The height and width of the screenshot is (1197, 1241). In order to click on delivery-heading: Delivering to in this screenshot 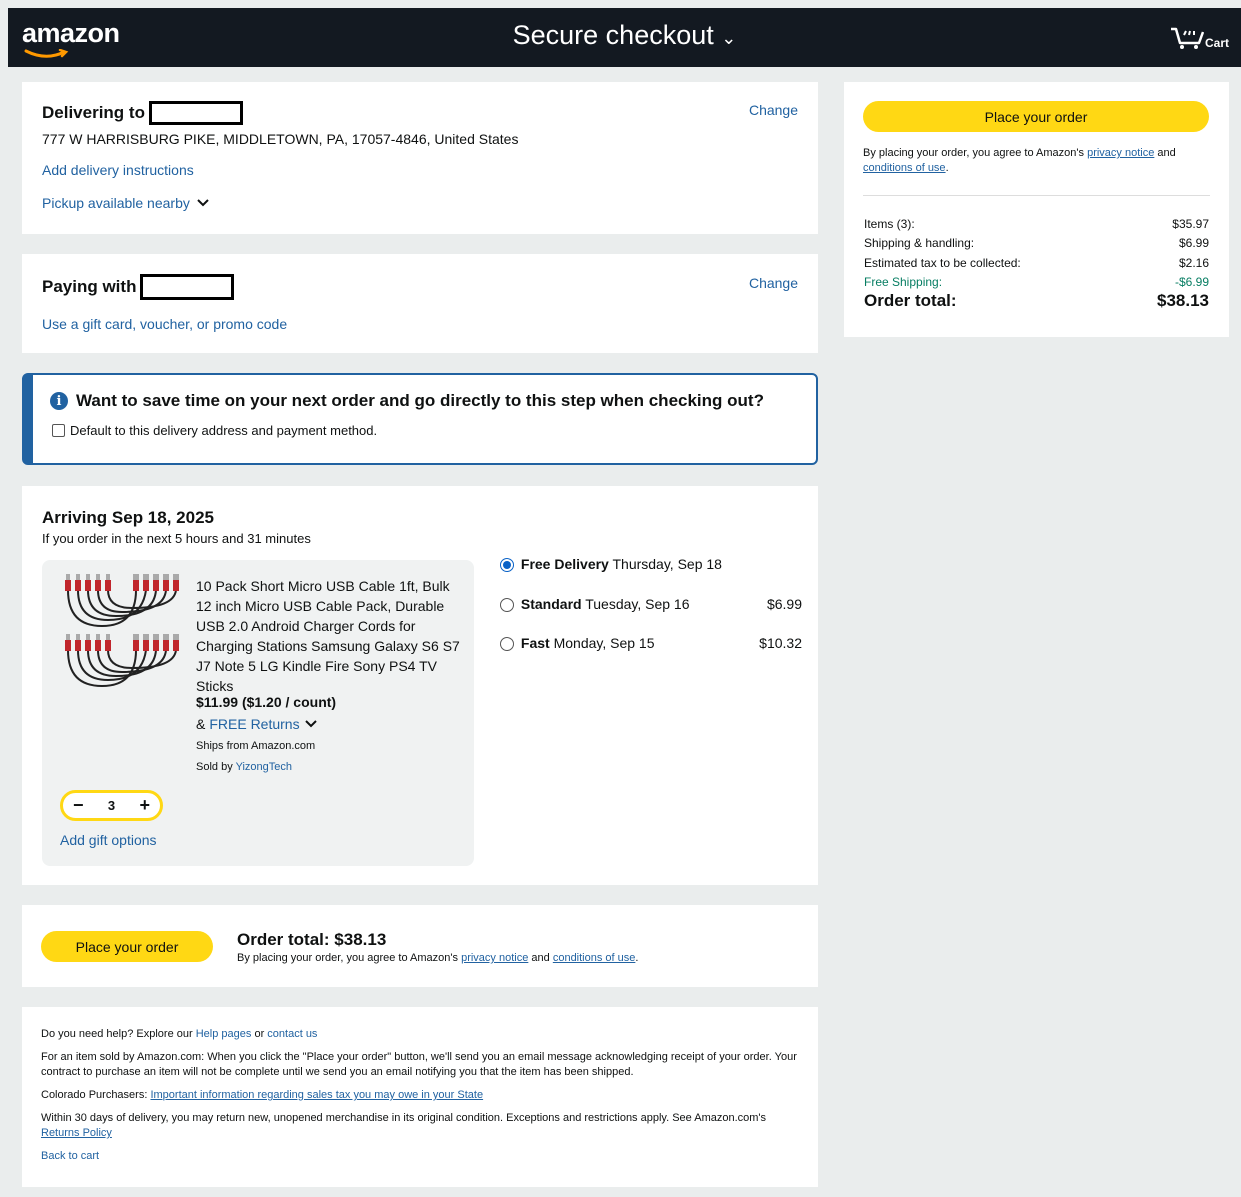, I will do `click(142, 113)`.